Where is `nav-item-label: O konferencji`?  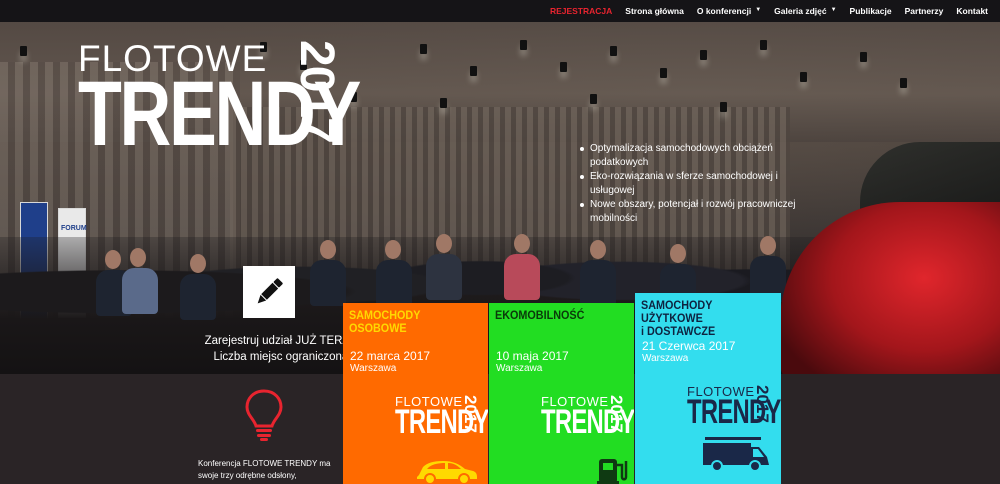
nav-item-label: O konferencji is located at coordinates (724, 11).